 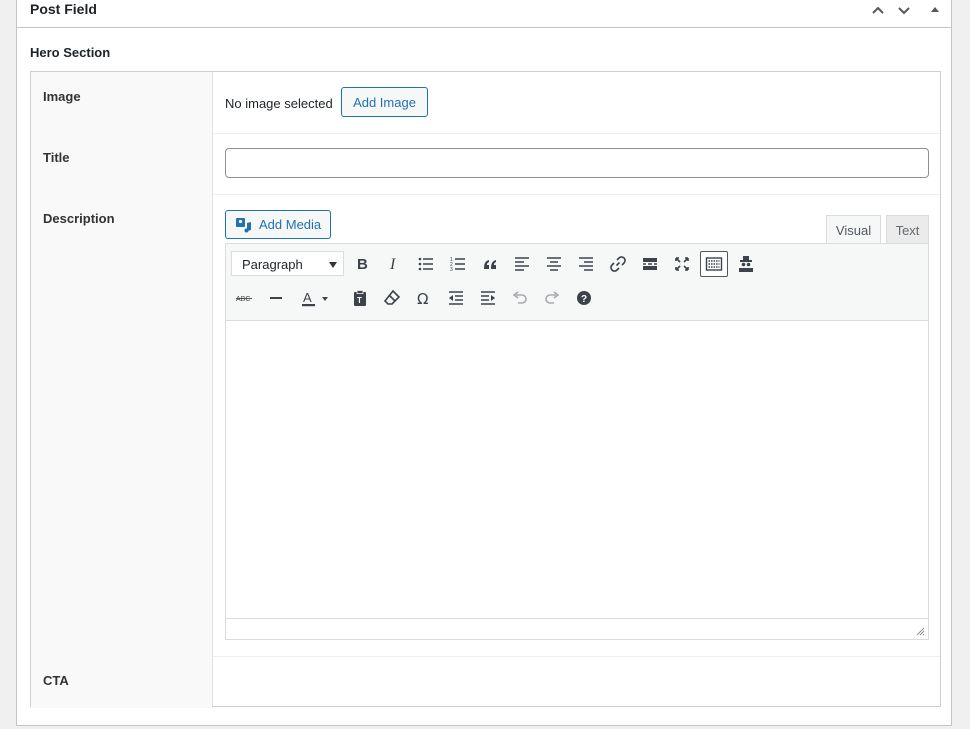 What do you see at coordinates (618, 264) in the screenshot?
I see `link-icon` at bounding box center [618, 264].